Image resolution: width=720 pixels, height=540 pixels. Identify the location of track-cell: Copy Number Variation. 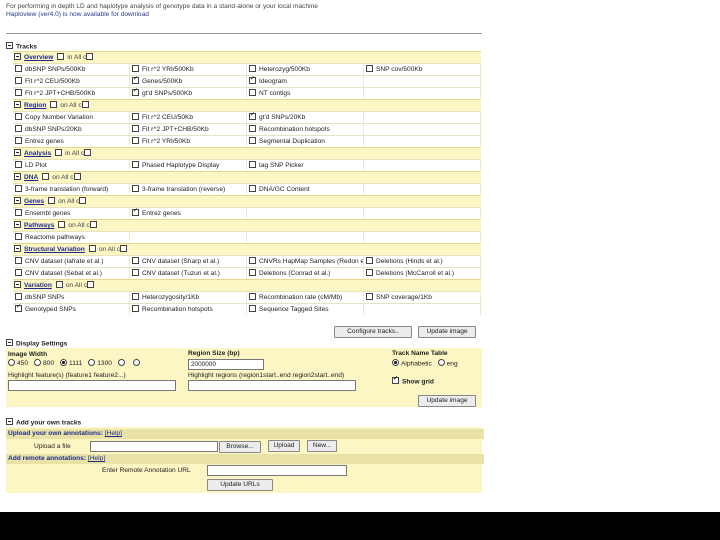
(71, 117).